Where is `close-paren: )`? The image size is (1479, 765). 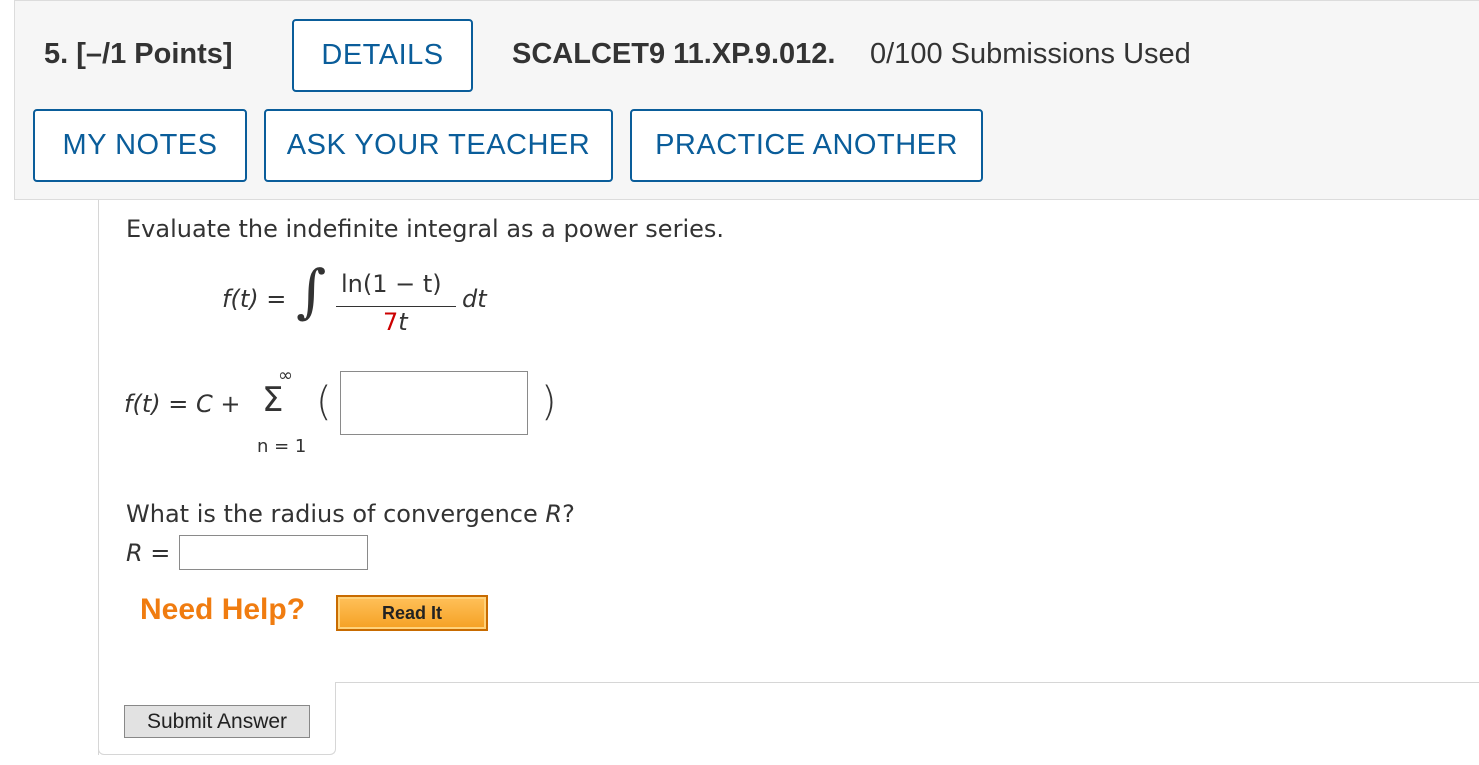
close-paren: ) is located at coordinates (549, 402).